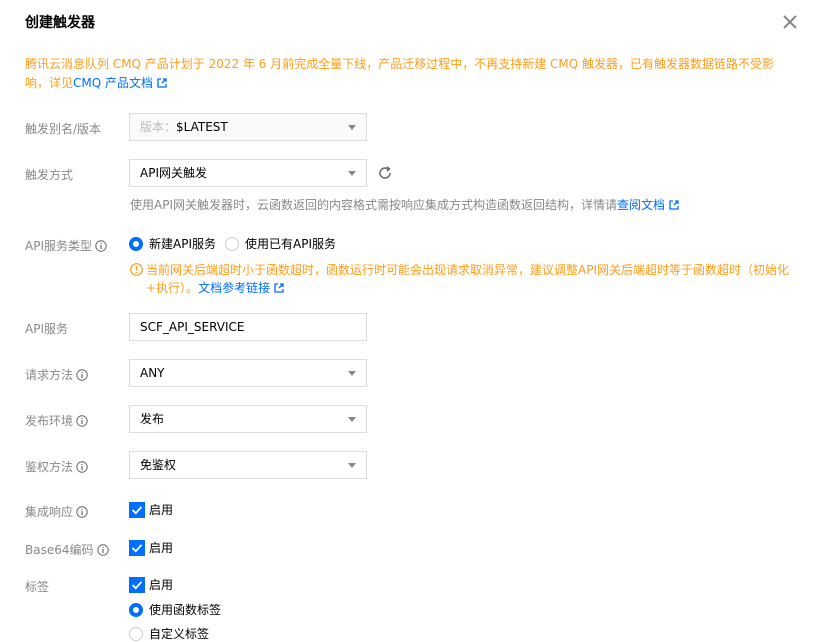 The width and height of the screenshot is (817, 642). I want to click on api-service-type-label-text: API服务类型, so click(58, 246).